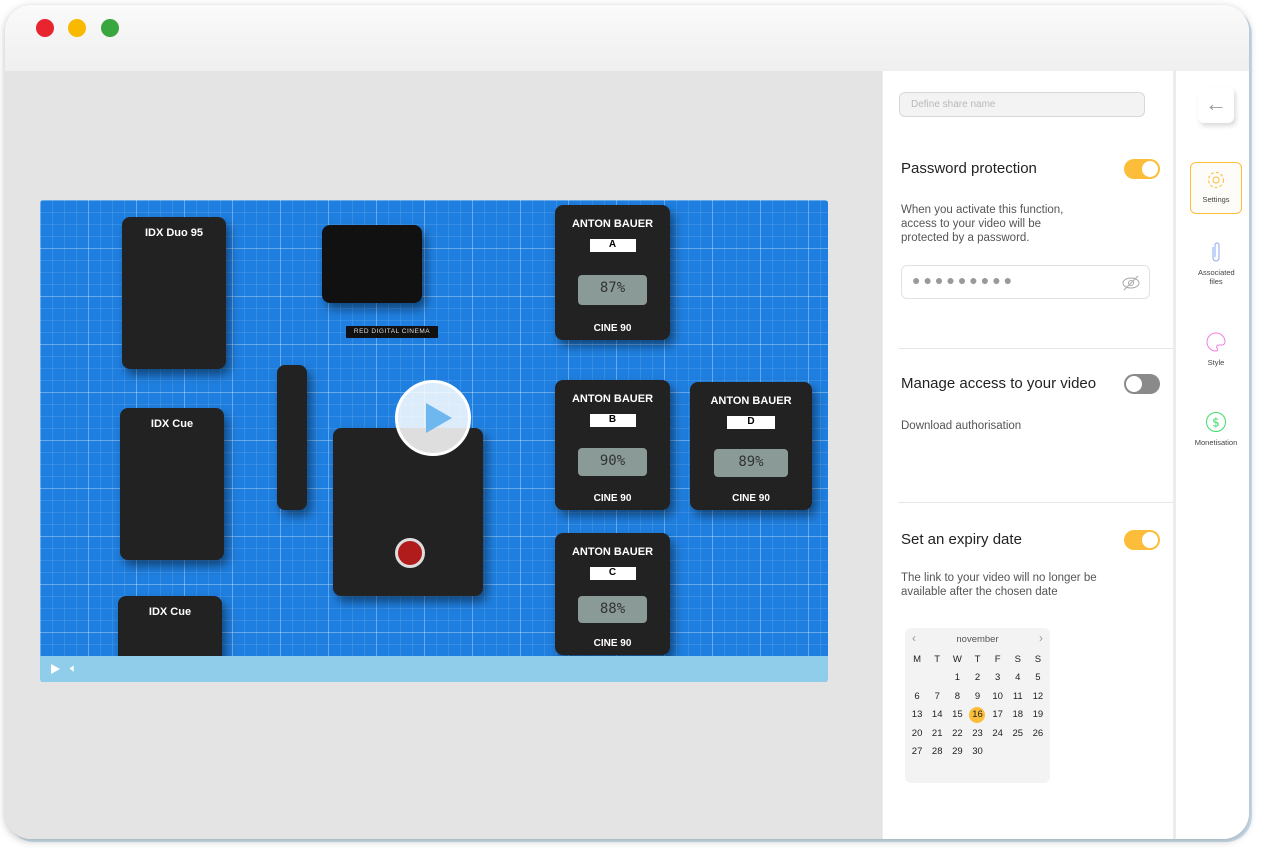 The image size is (1280, 865). I want to click on weekday-label: T, so click(977, 659).